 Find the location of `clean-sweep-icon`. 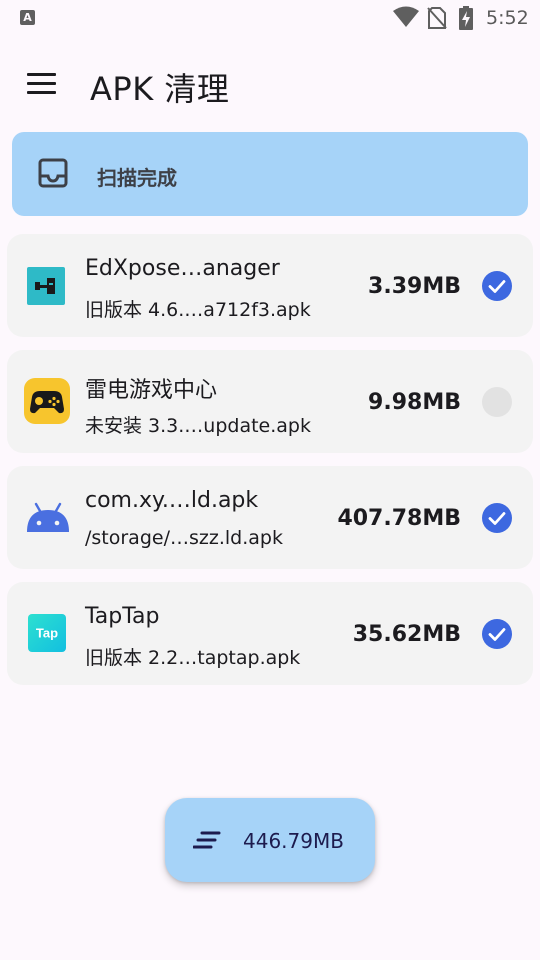

clean-sweep-icon is located at coordinates (206, 842).